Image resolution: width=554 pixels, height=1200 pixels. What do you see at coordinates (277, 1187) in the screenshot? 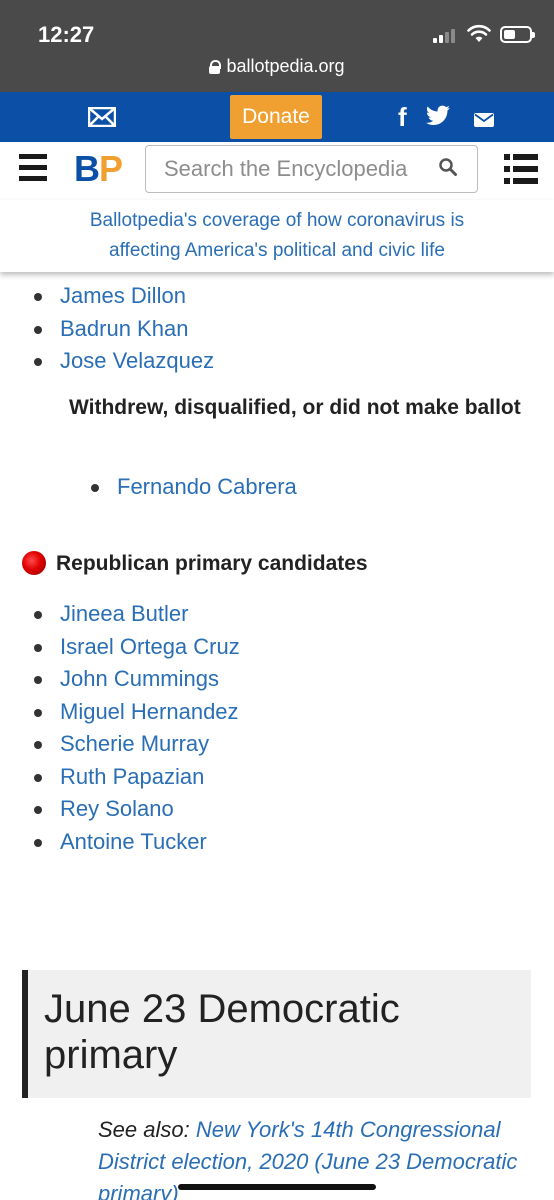
I see `home-indicator` at bounding box center [277, 1187].